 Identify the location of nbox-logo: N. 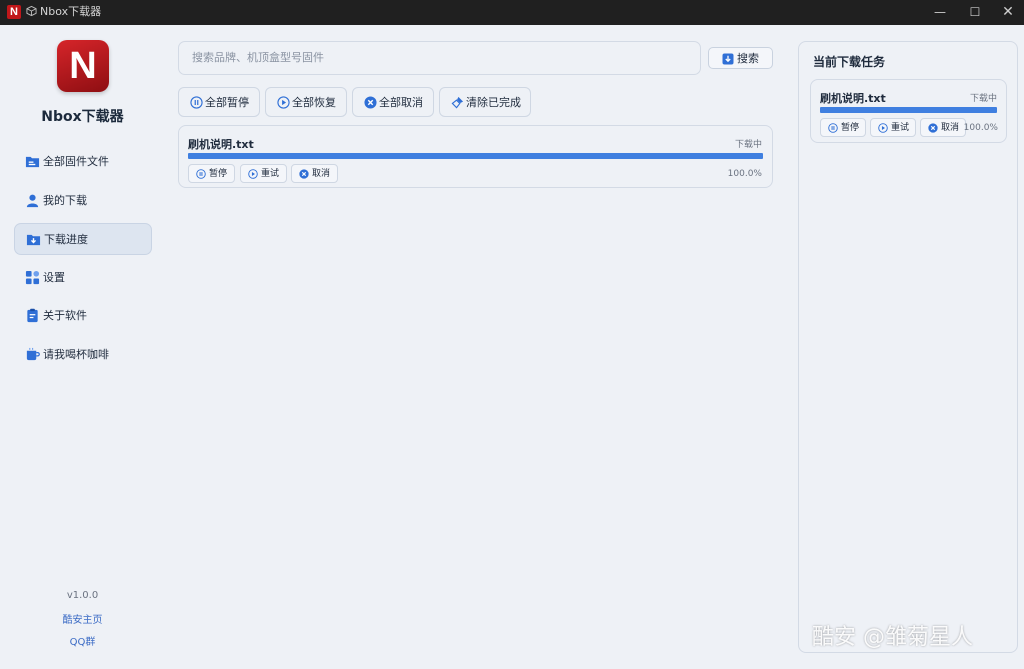
(83, 66).